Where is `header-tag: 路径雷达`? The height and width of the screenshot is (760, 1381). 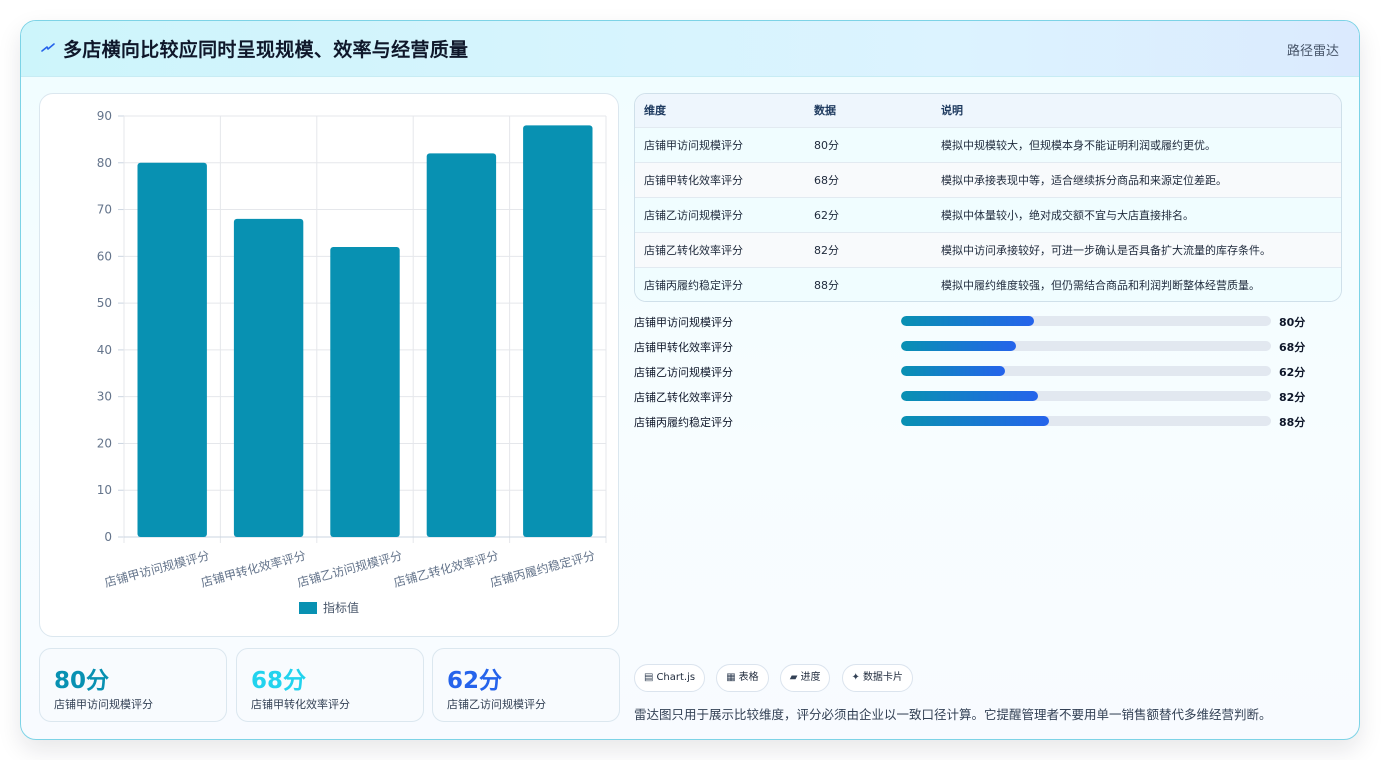 header-tag: 路径雷达 is located at coordinates (1313, 49).